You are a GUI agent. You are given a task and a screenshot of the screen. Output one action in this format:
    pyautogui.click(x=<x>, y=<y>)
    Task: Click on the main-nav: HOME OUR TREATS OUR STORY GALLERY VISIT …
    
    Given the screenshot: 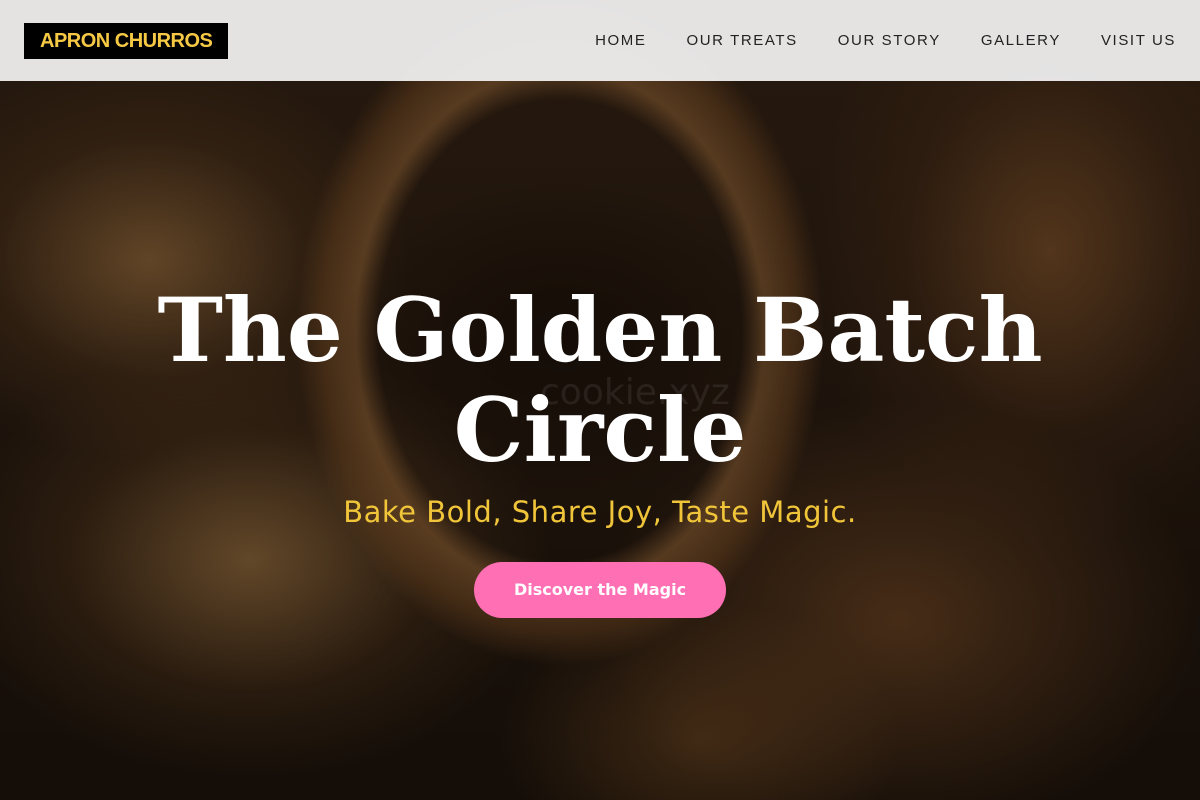 What is the action you would take?
    pyautogui.click(x=865, y=40)
    